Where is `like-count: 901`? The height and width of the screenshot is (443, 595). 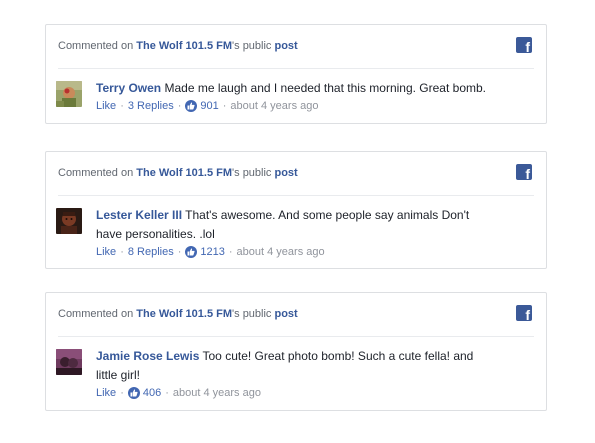 like-count: 901 is located at coordinates (209, 106).